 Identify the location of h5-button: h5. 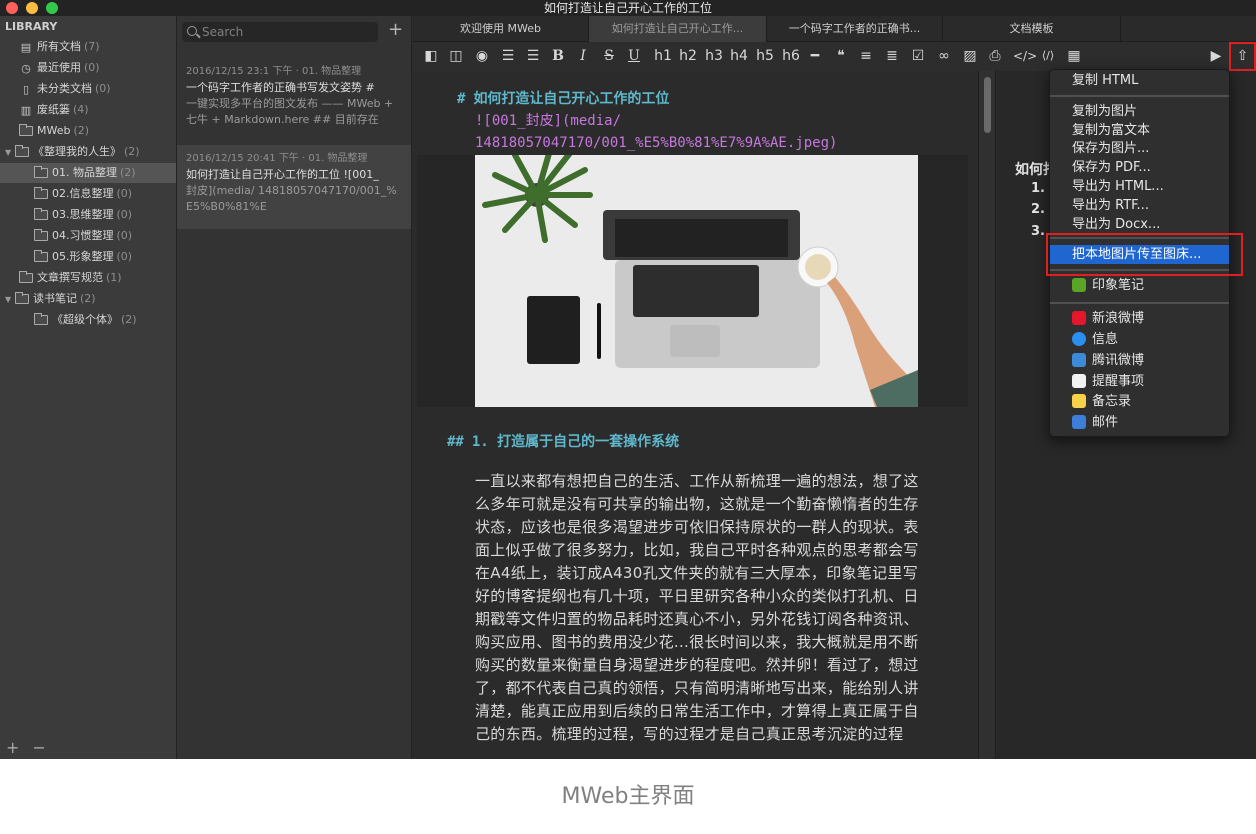
(765, 56).